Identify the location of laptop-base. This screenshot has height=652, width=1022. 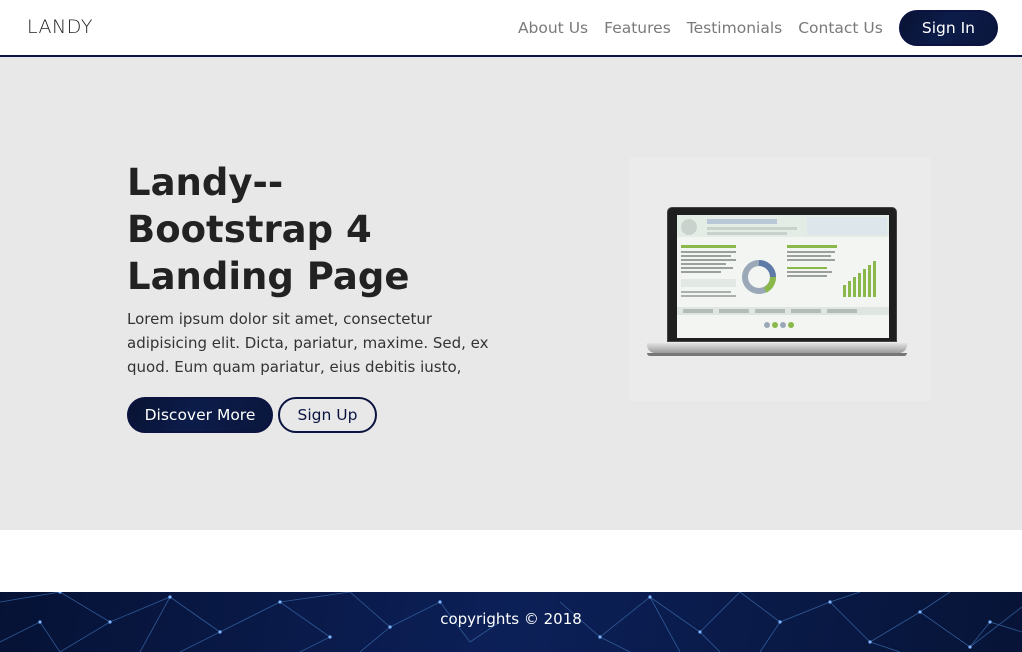
(777, 348).